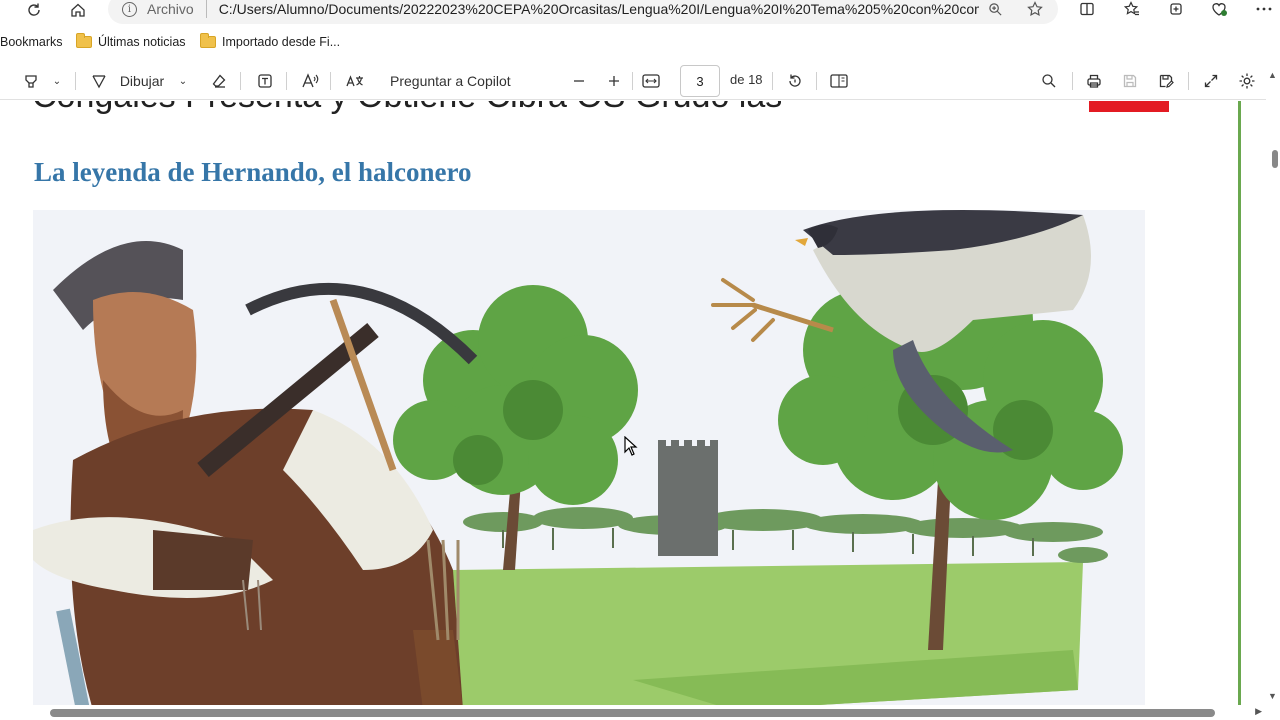 The height and width of the screenshot is (720, 1280). I want to click on horizontal-scrollbar: ▶, so click(633, 712).